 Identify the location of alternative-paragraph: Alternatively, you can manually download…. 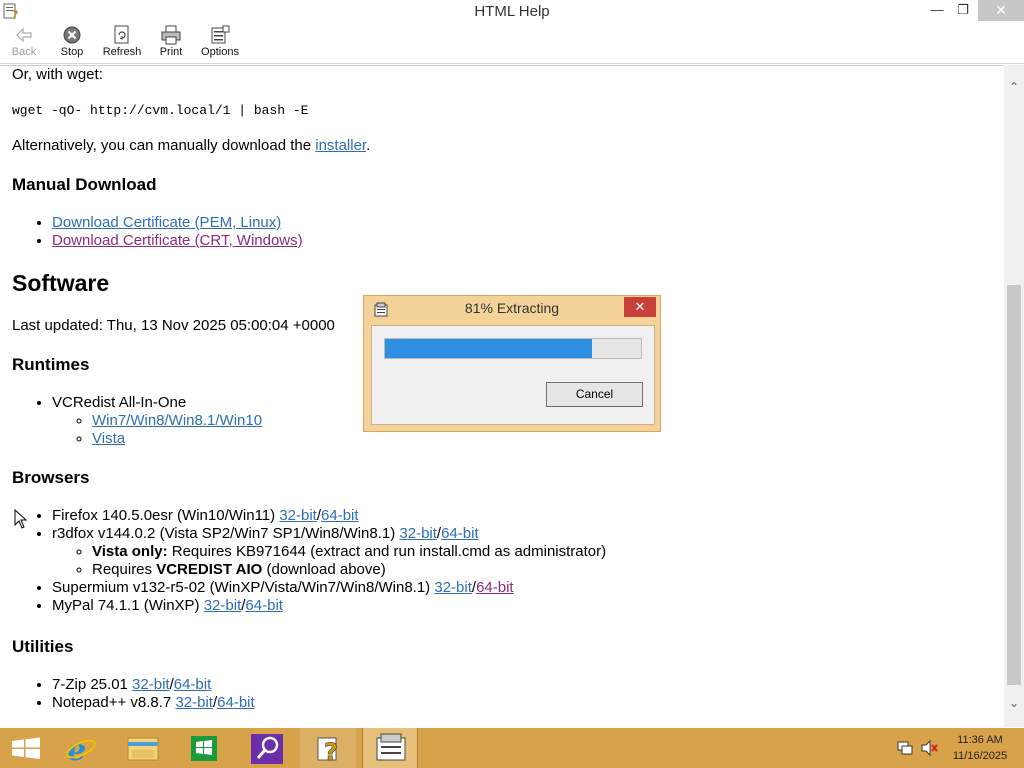
(191, 145).